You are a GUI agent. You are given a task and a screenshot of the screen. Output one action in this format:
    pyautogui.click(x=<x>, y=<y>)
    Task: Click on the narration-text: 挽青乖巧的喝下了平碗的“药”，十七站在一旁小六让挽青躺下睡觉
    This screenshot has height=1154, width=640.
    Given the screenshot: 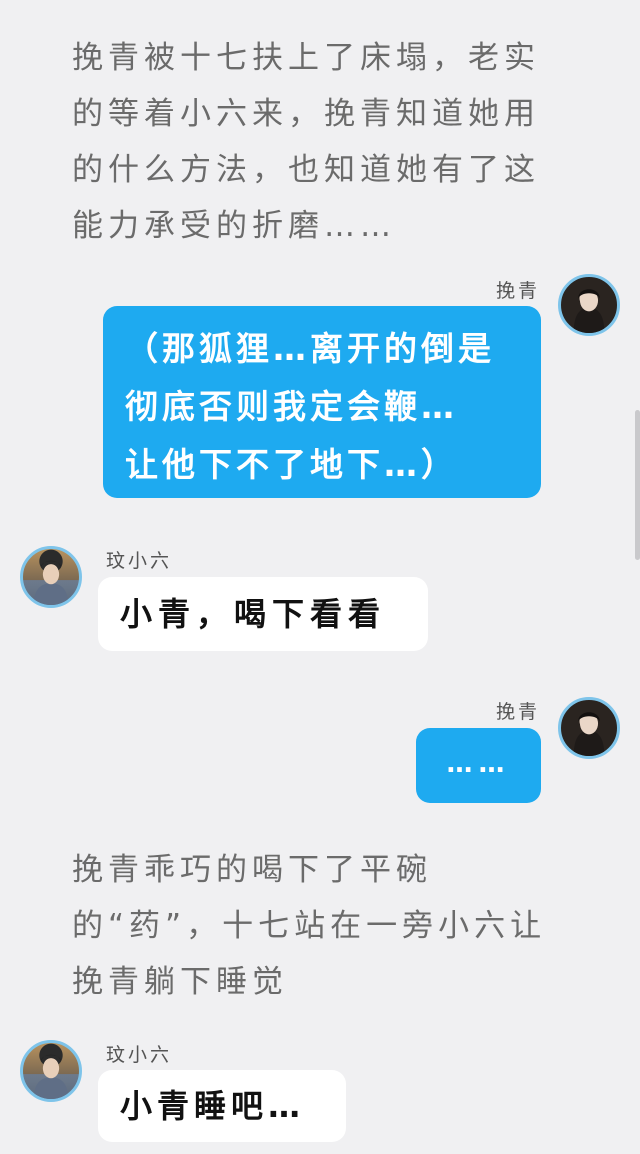 What is the action you would take?
    pyautogui.click(x=309, y=926)
    